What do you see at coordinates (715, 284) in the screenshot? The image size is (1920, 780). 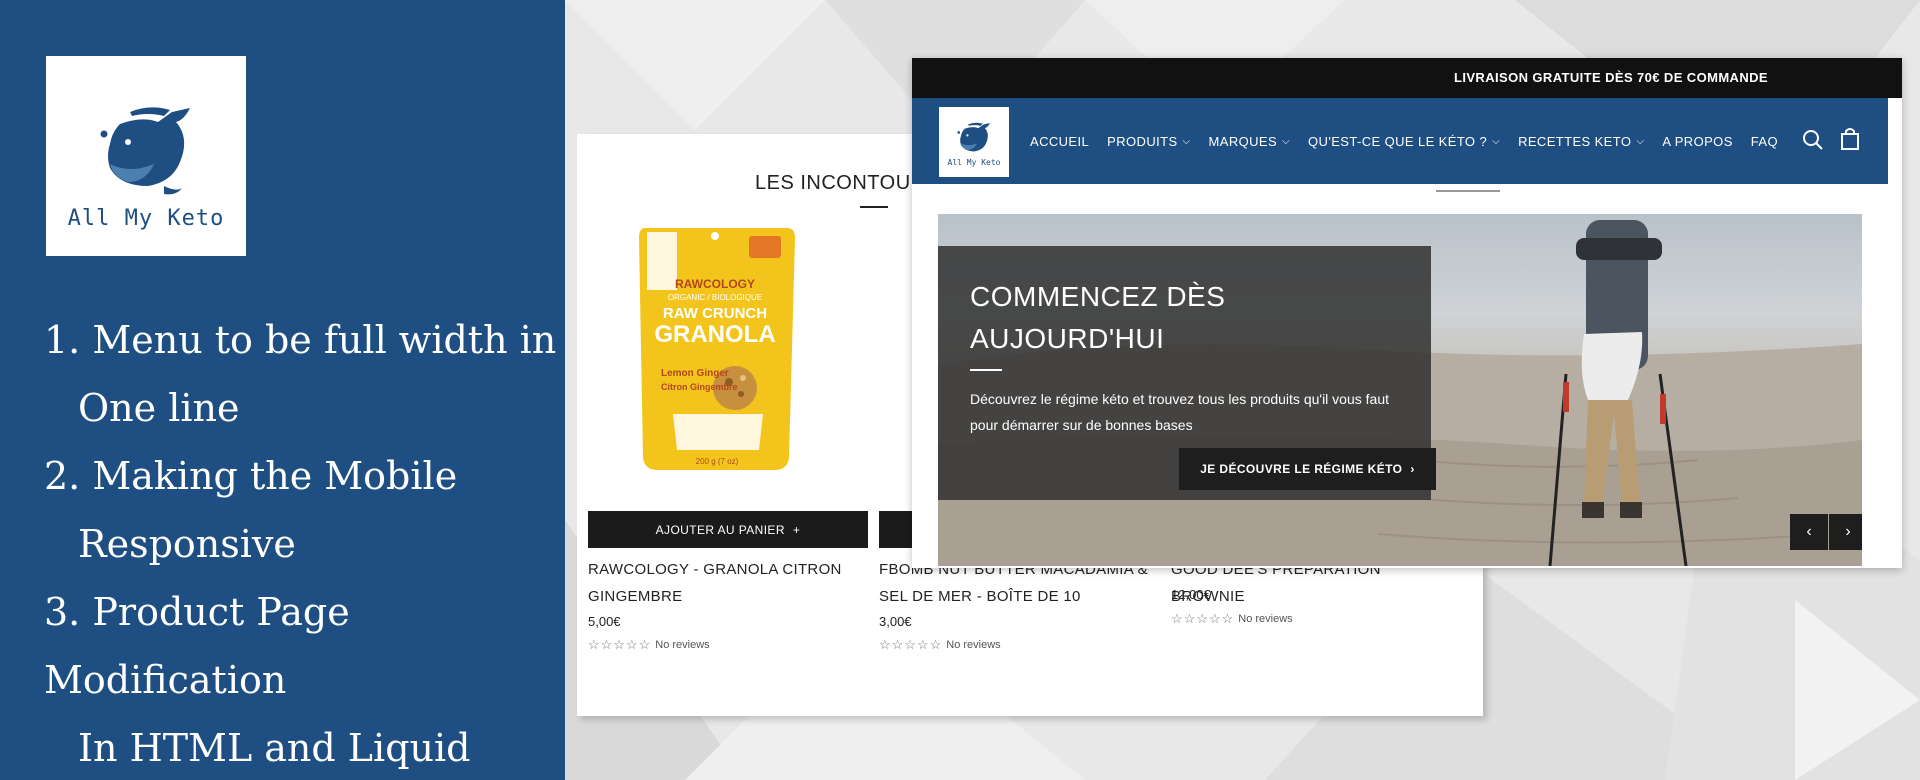 I see `package-brand: RAWCOLOGY` at bounding box center [715, 284].